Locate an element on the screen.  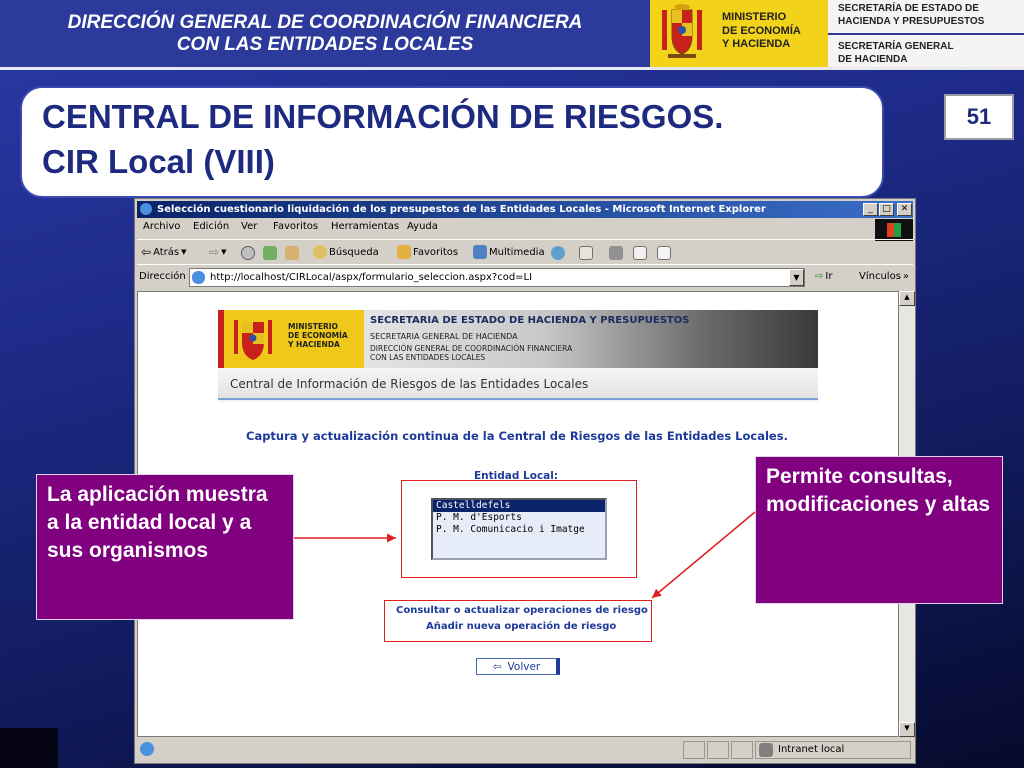
banner-ministry: MINISTERIO DE ECONOMÍA Y HACIENDA is located at coordinates (318, 335).